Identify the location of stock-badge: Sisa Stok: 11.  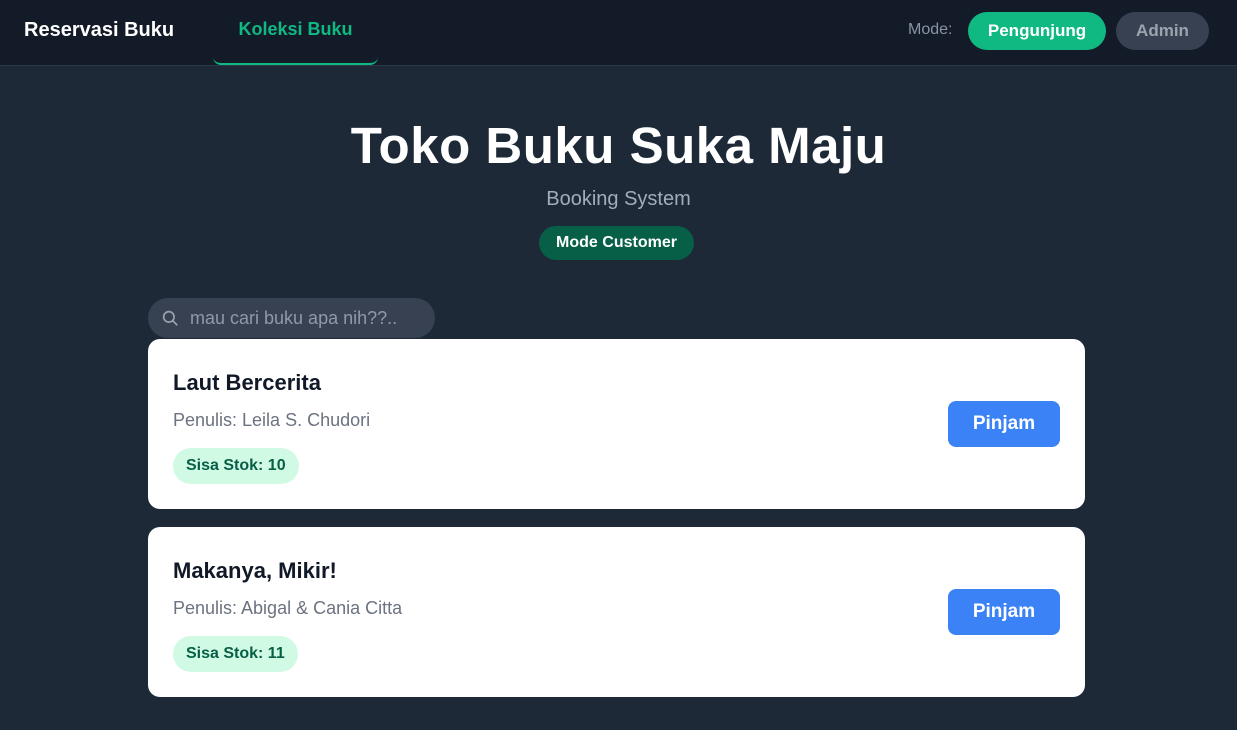
(235, 654).